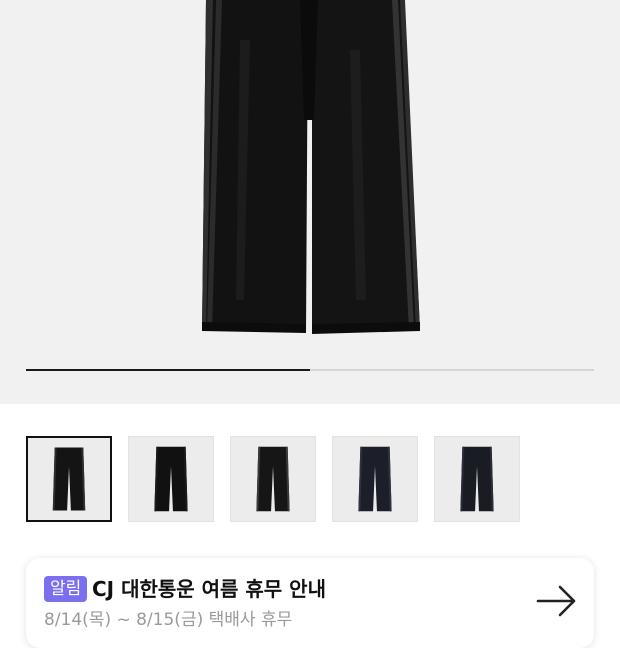 This screenshot has width=620, height=648. What do you see at coordinates (209, 589) in the screenshot?
I see `notice-title: CJ 대한통운 여름 휴무 안내` at bounding box center [209, 589].